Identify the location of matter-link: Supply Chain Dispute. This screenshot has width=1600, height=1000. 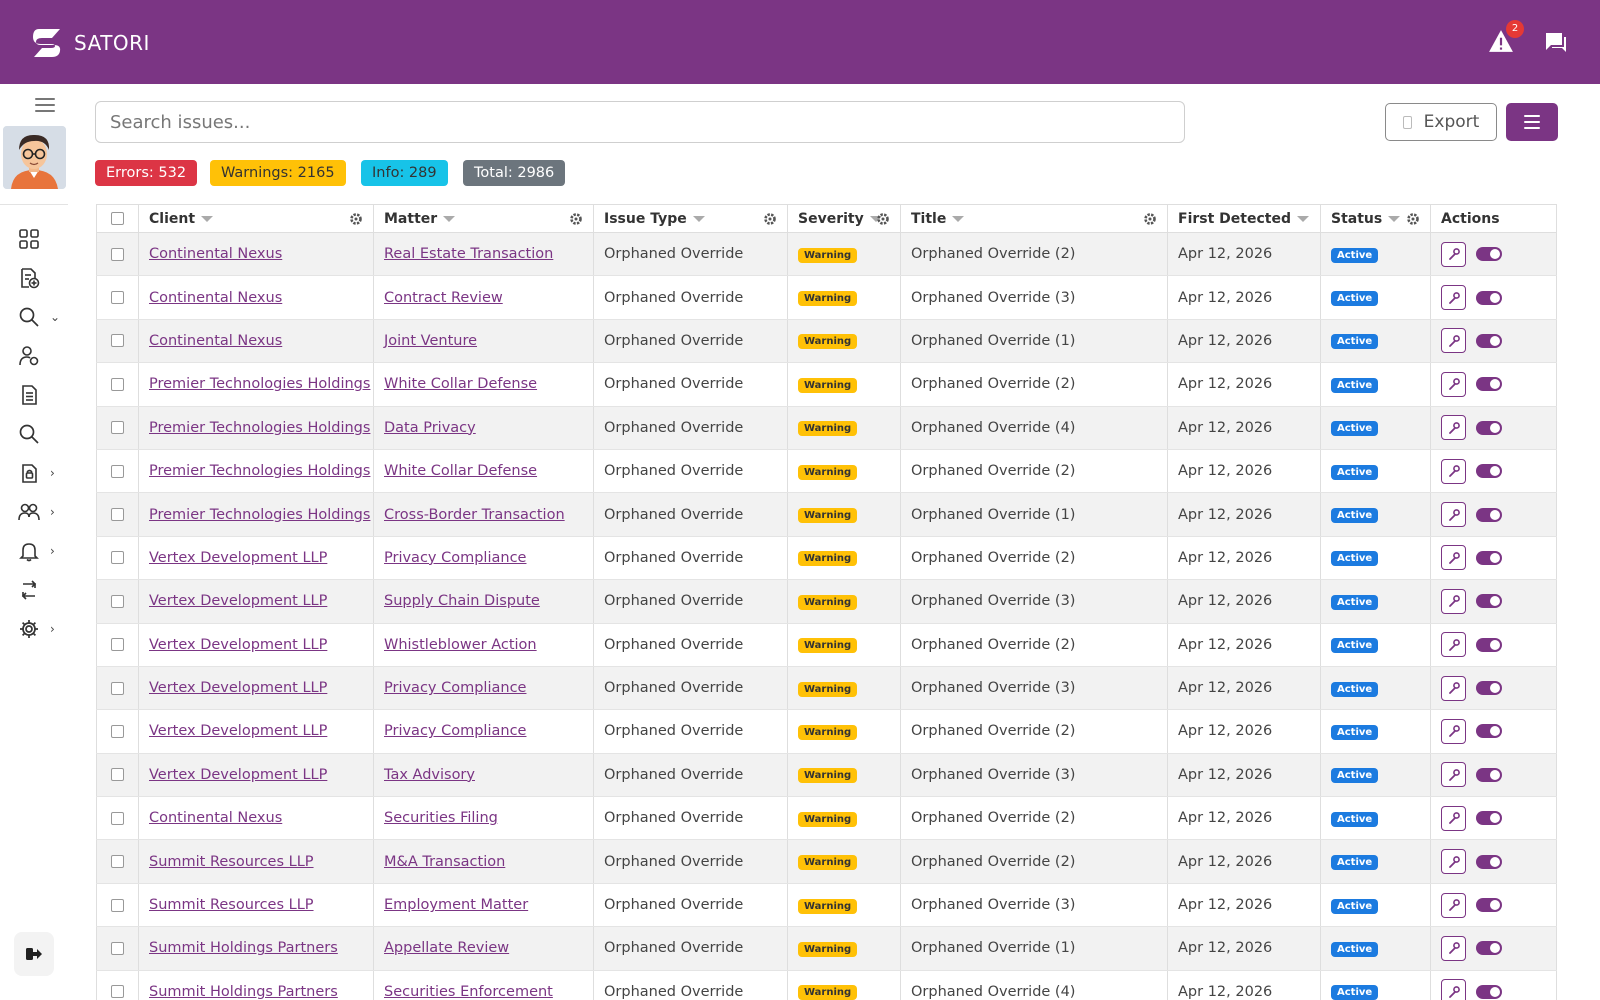
(462, 601).